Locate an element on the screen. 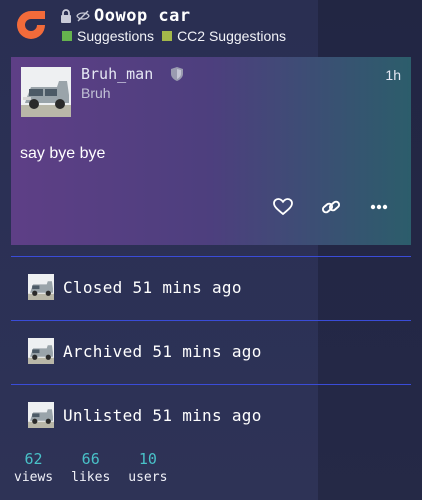 Image resolution: width=422 pixels, height=500 pixels. site-logo-icon is located at coordinates (31, 25).